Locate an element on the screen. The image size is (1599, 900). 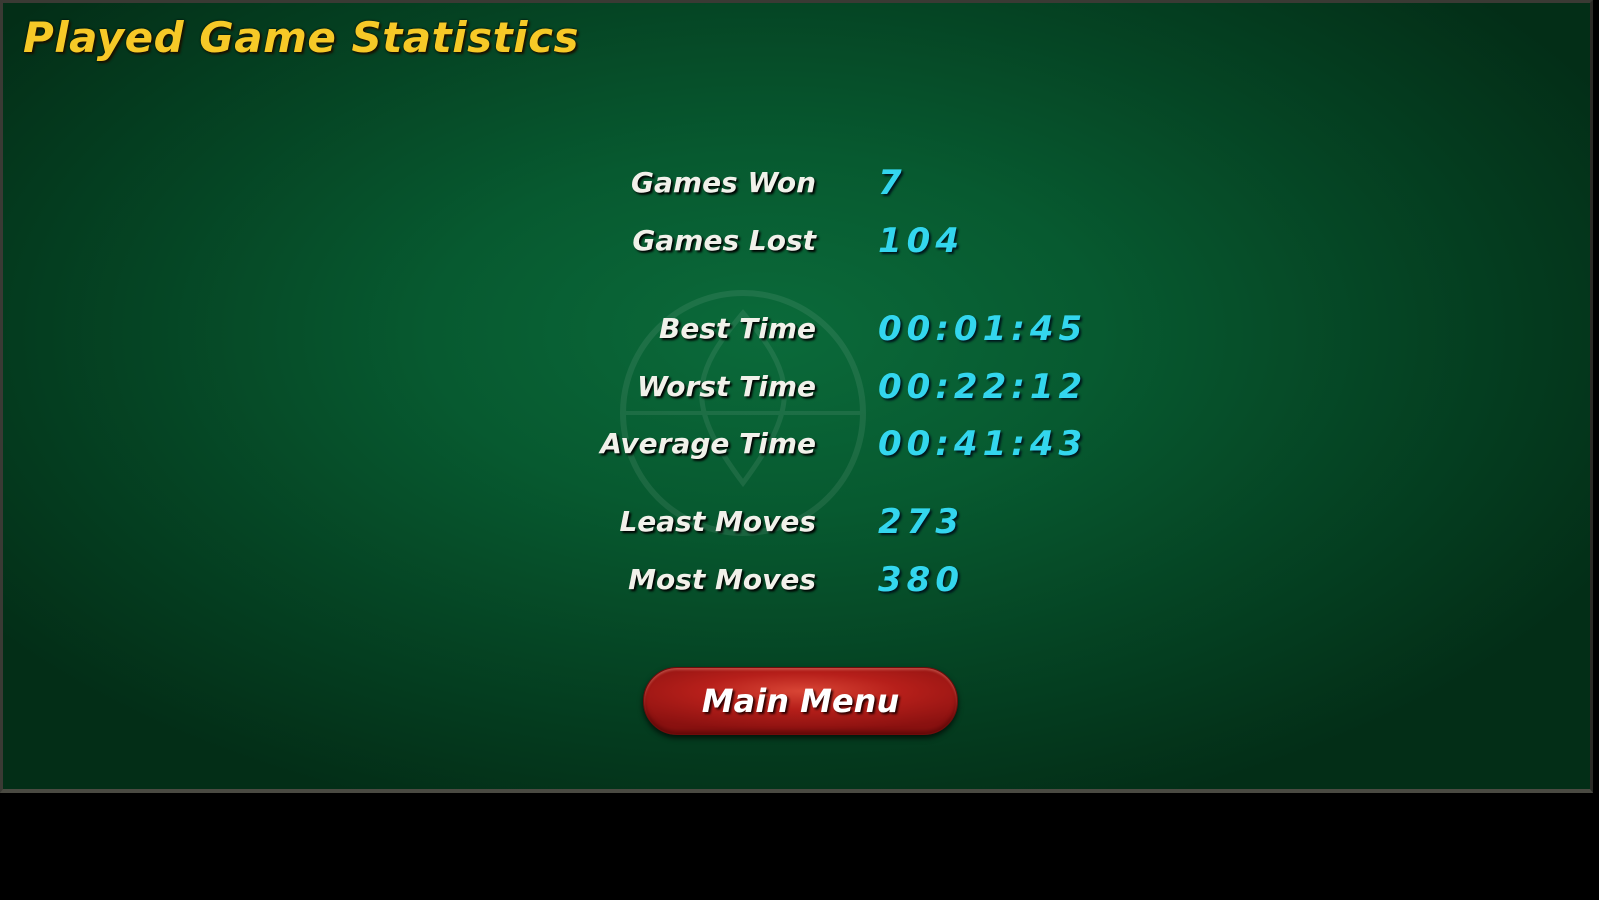
stat-row-least-moves: Least Moves 273 is located at coordinates (796, 522).